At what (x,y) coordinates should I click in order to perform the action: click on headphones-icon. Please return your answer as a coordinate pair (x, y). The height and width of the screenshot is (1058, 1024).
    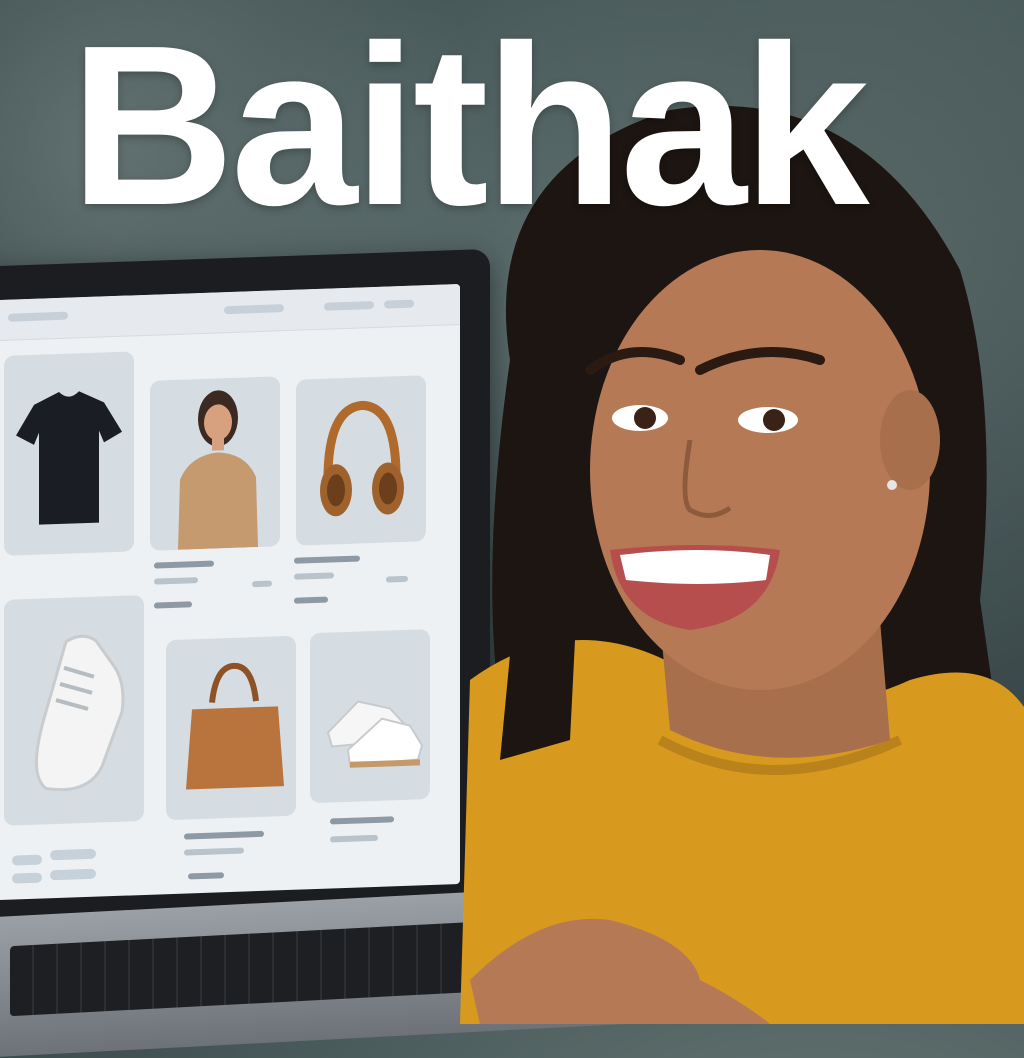
    Looking at the image, I should click on (362, 458).